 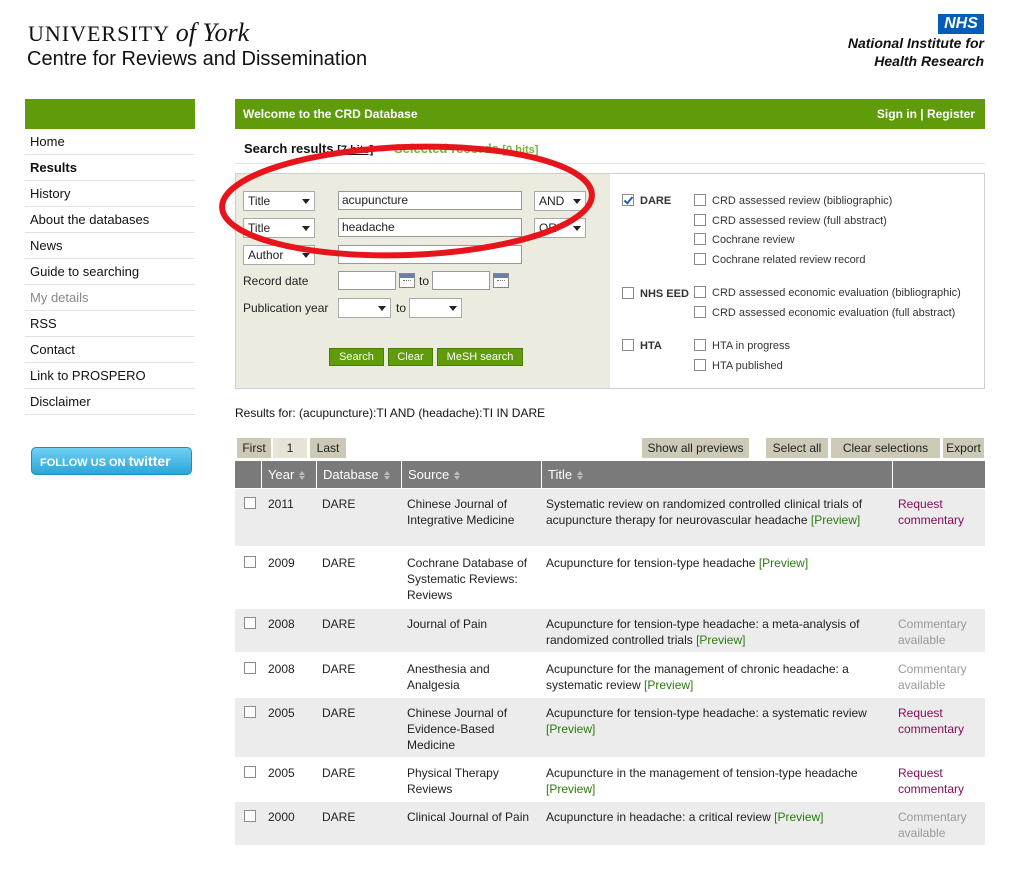 What do you see at coordinates (951, 114) in the screenshot?
I see `register-link: Register` at bounding box center [951, 114].